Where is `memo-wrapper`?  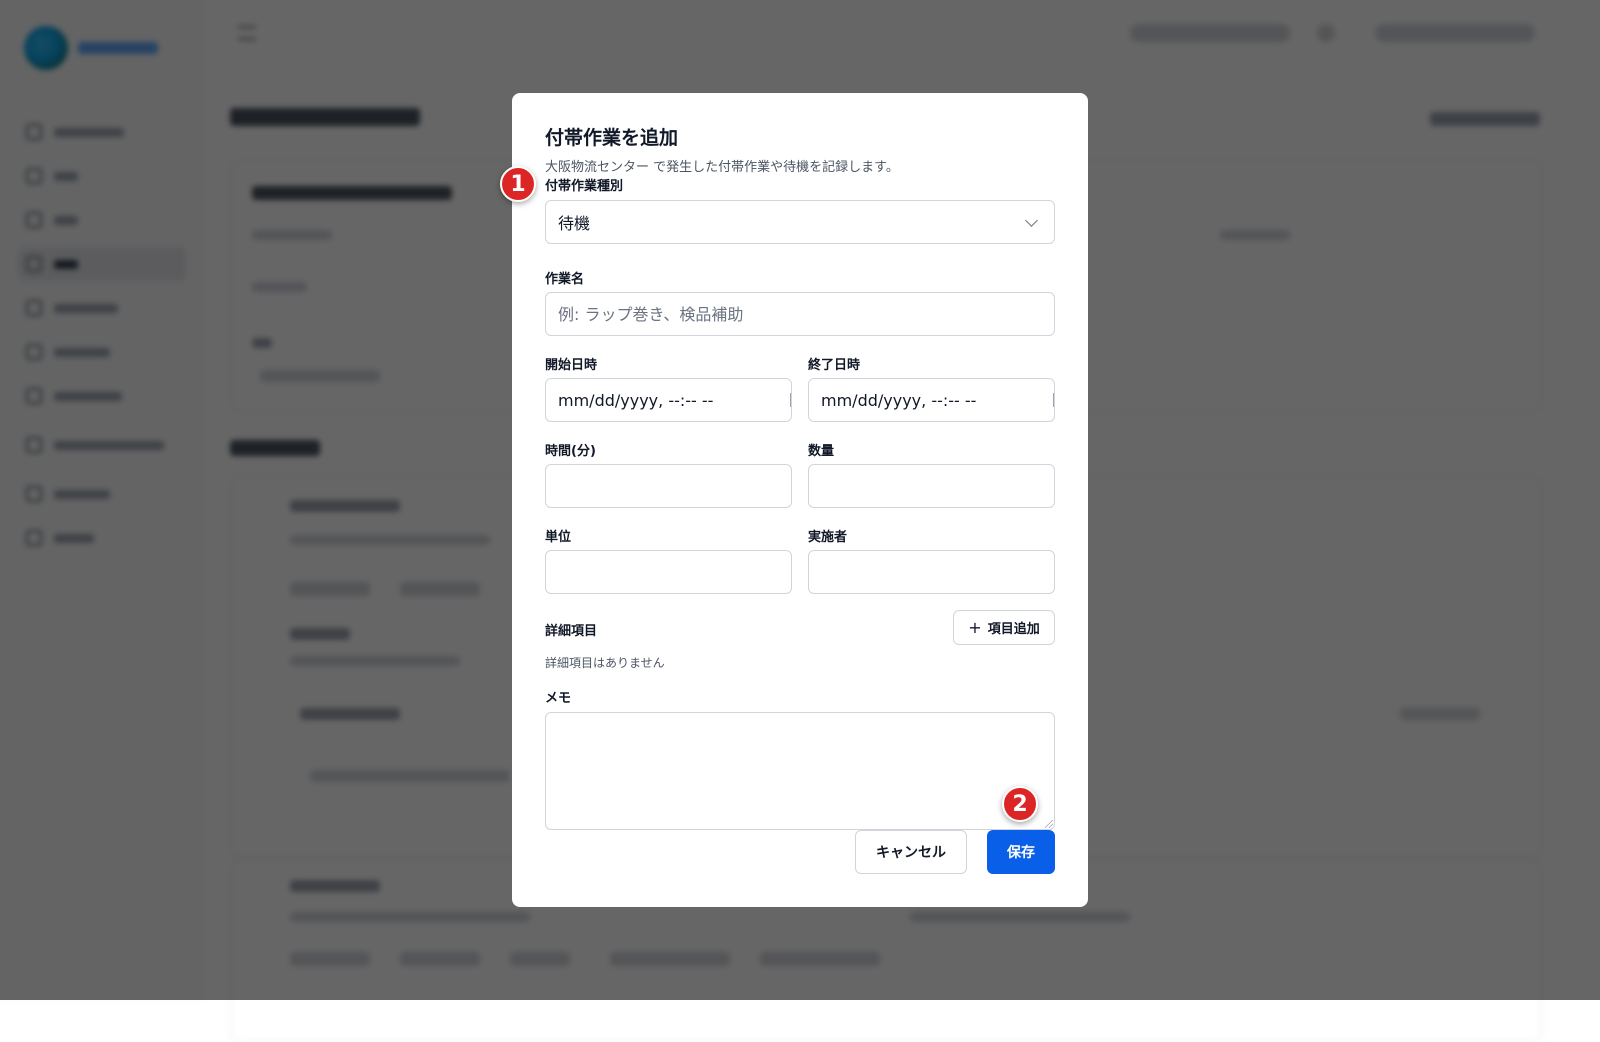 memo-wrapper is located at coordinates (800, 771).